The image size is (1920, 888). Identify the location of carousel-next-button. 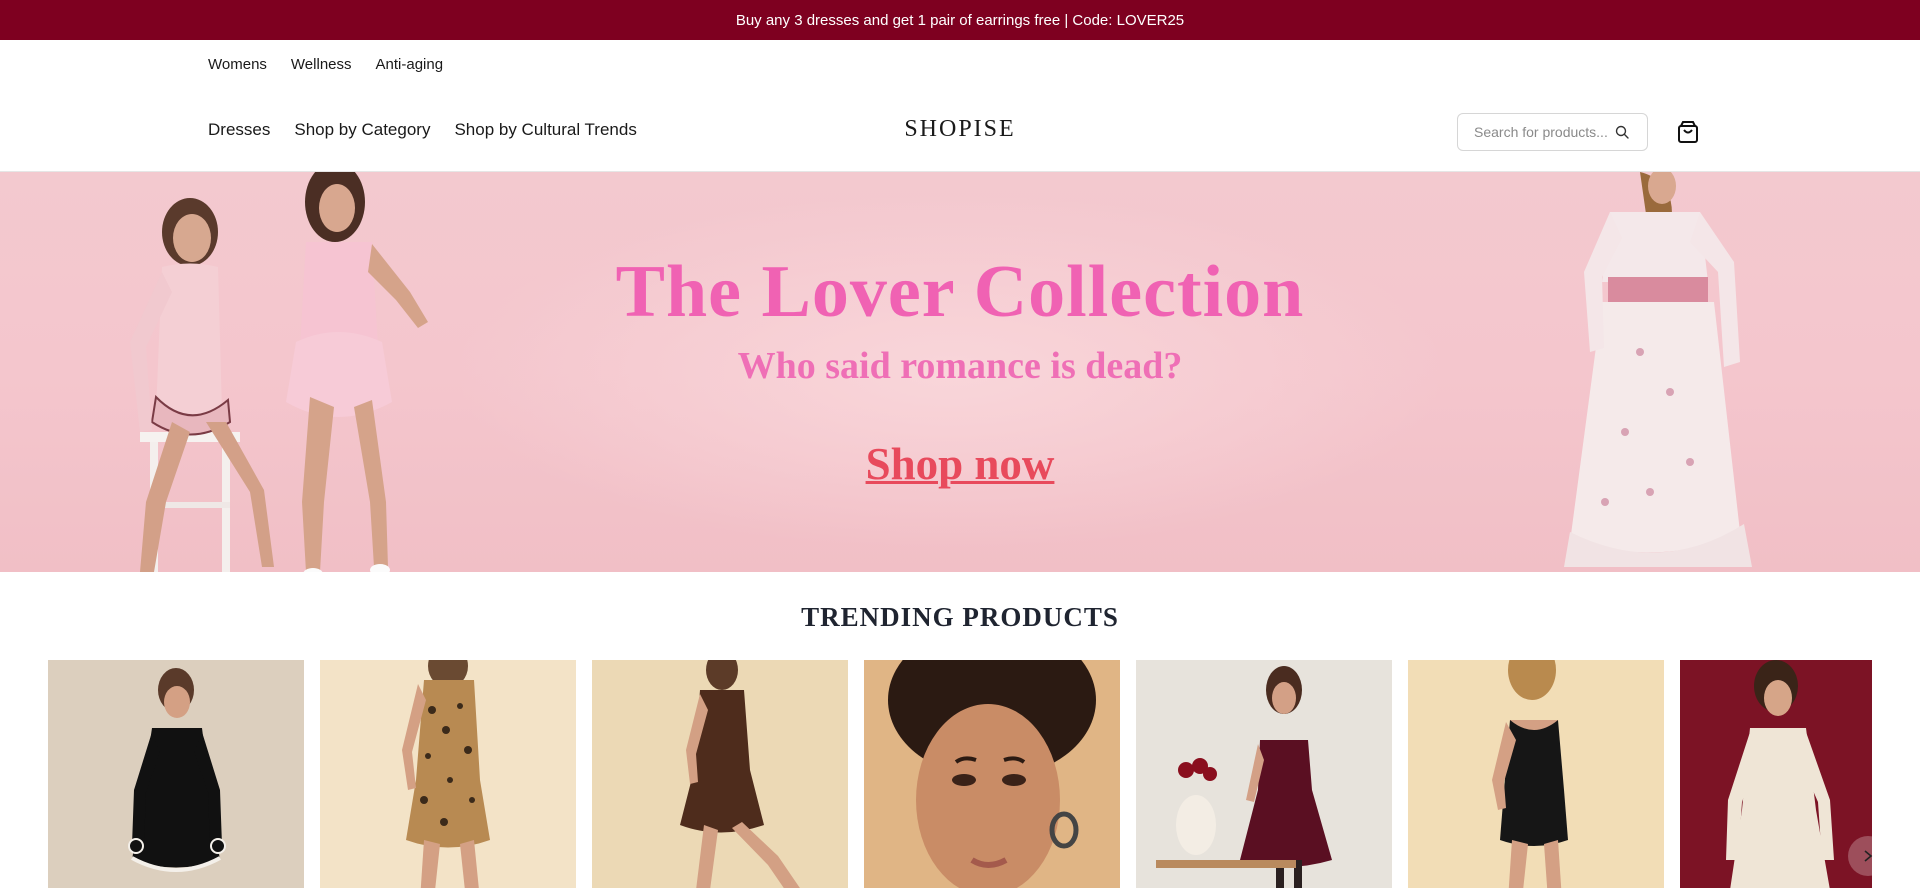
(1868, 856).